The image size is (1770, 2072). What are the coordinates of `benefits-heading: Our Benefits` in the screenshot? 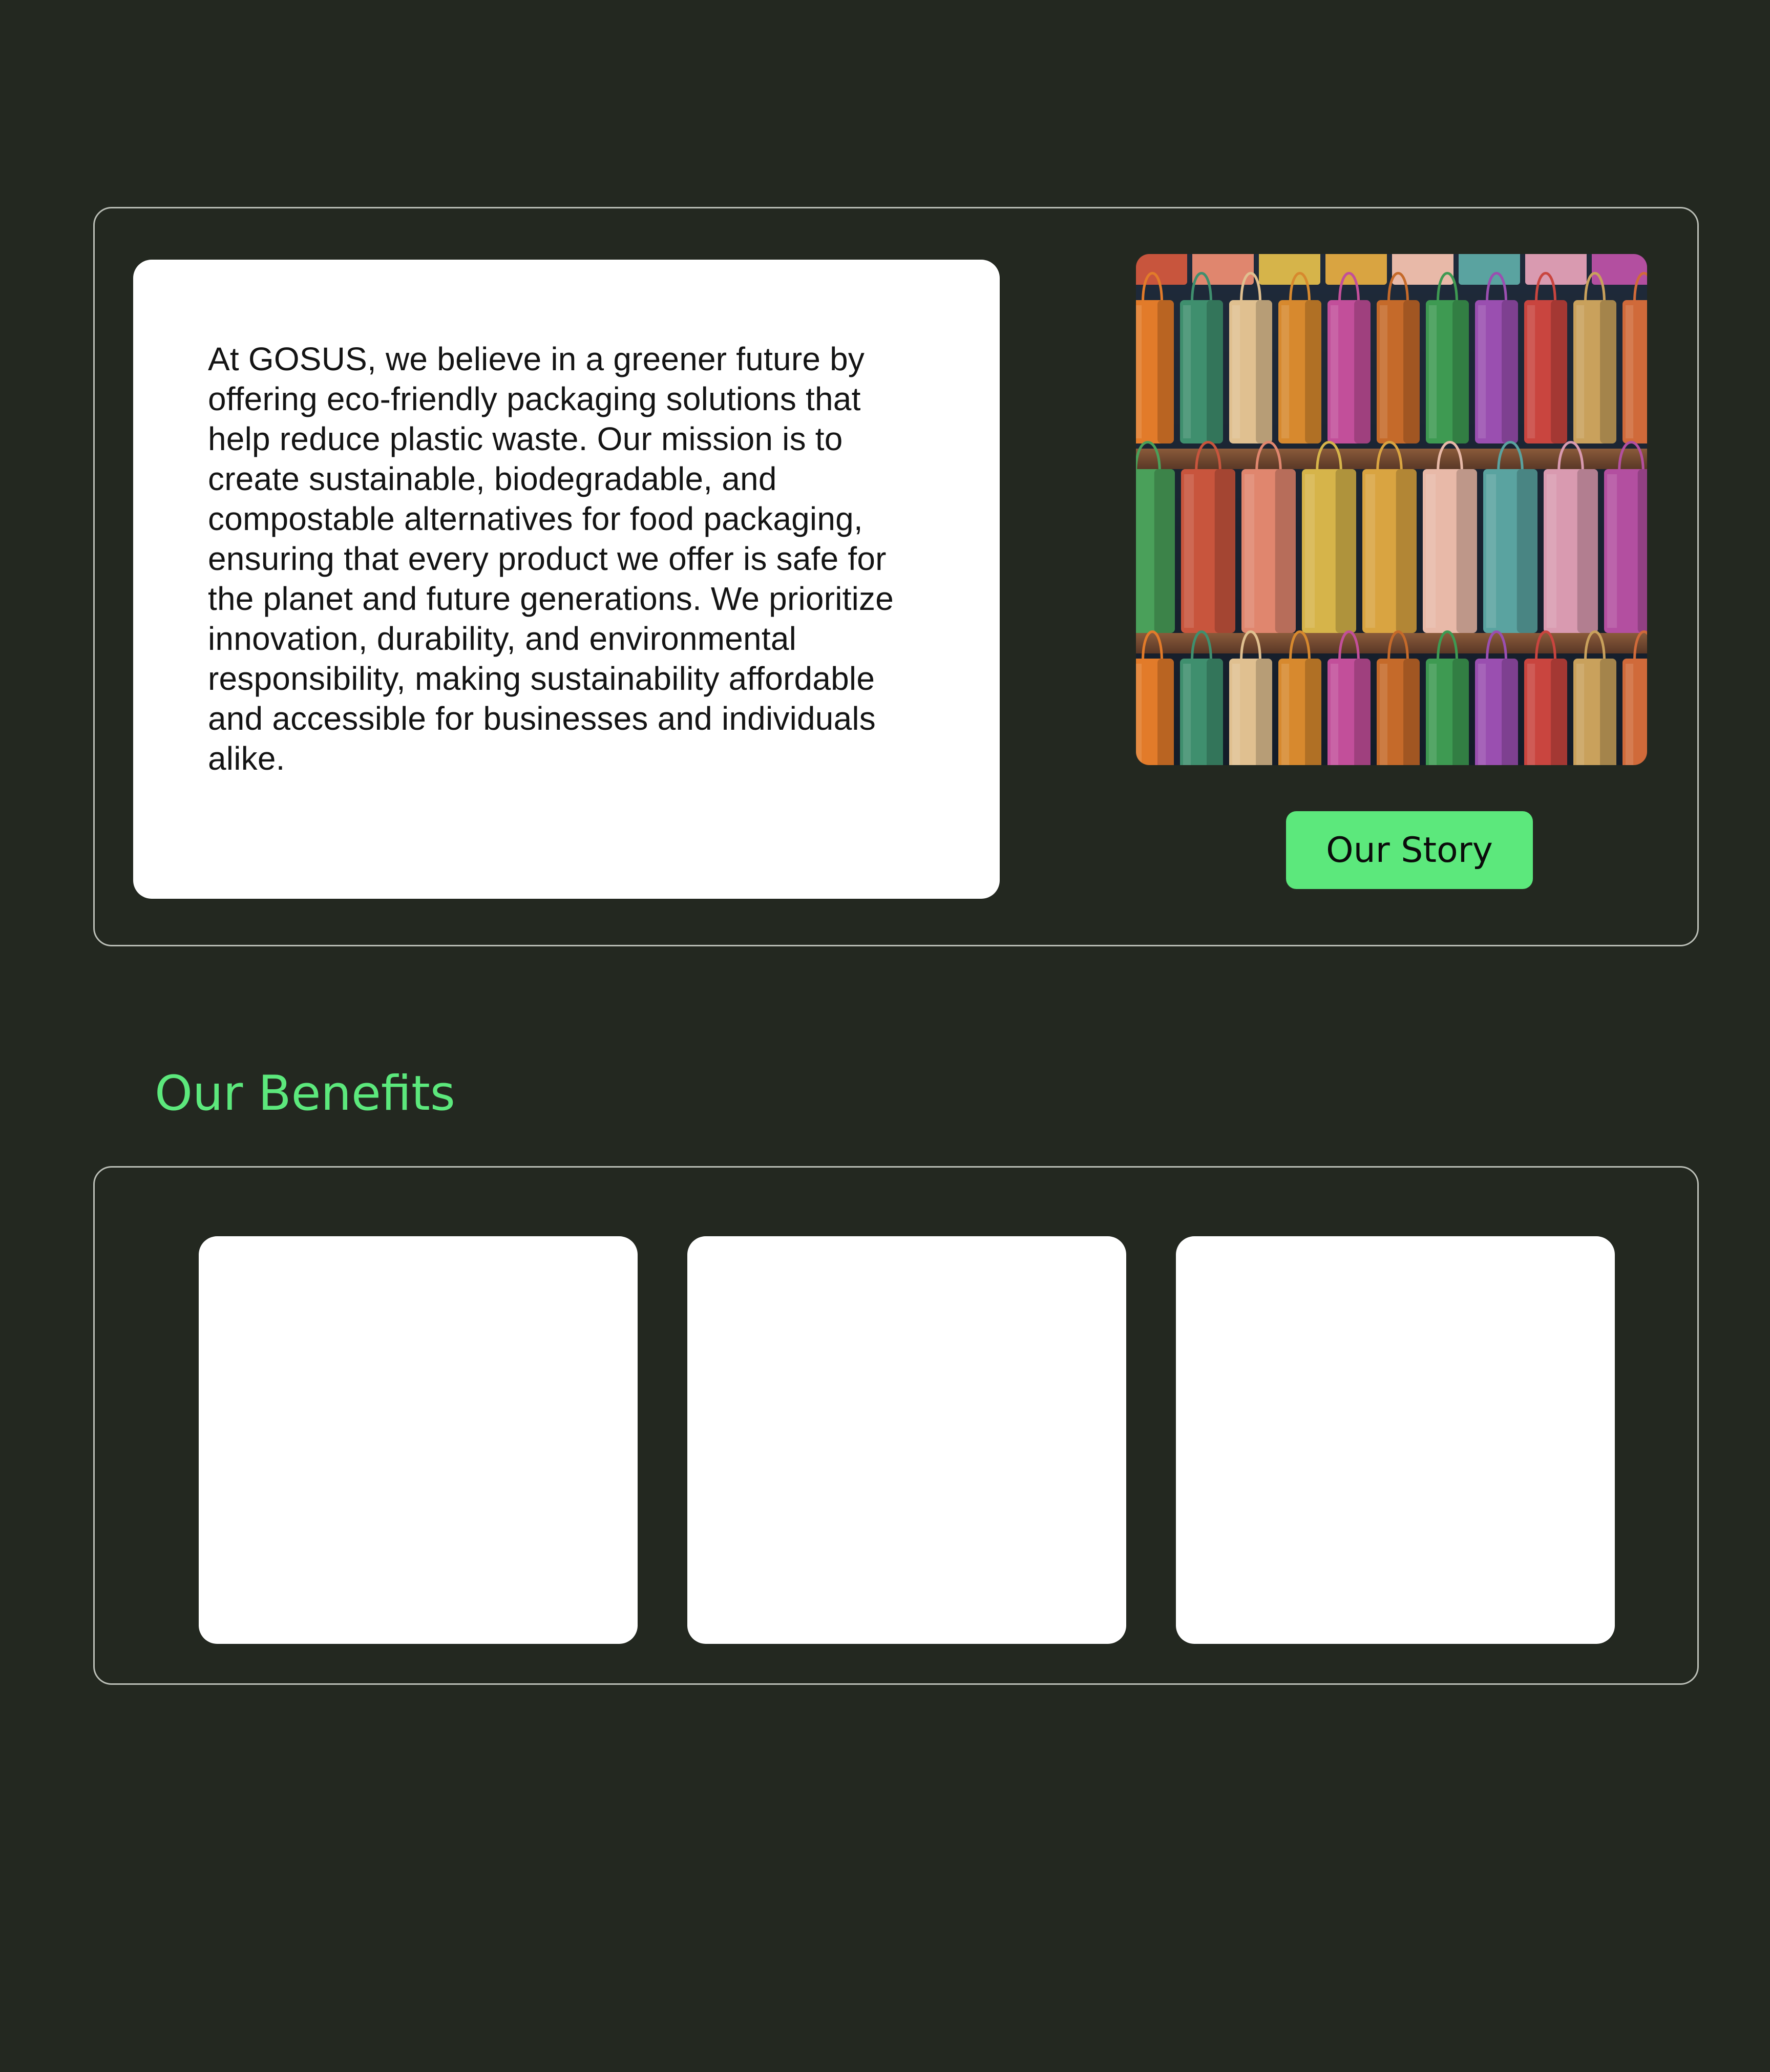 It's located at (305, 1094).